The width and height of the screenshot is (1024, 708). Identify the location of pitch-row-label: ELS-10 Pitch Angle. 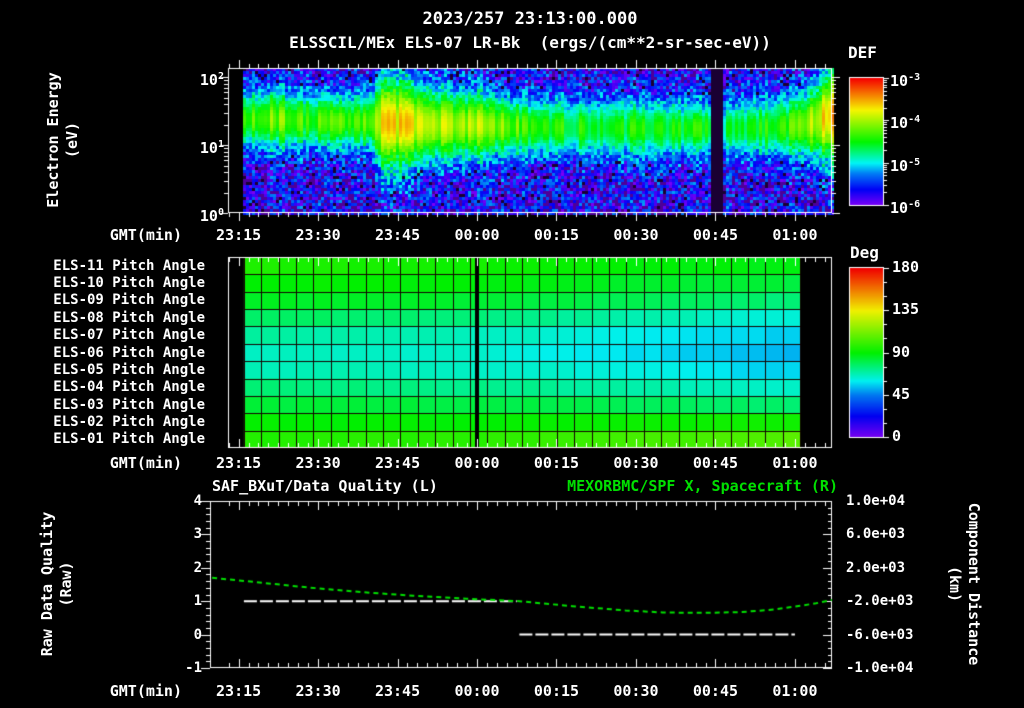
(129, 283).